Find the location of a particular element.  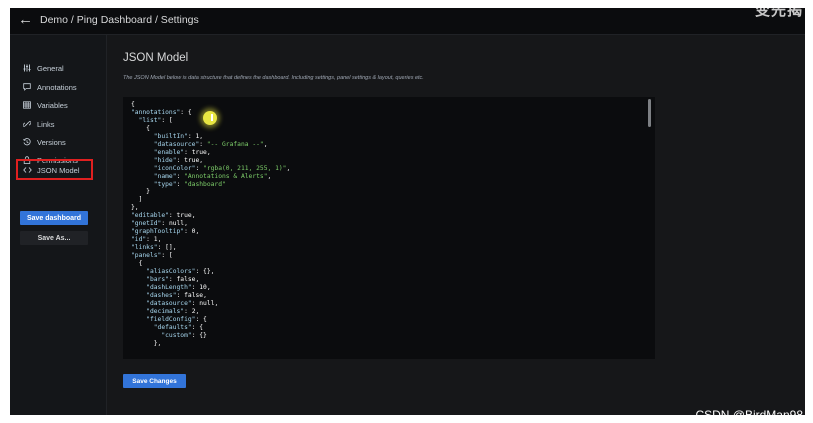

json-string: "-- Grafana --" is located at coordinates (235, 144).